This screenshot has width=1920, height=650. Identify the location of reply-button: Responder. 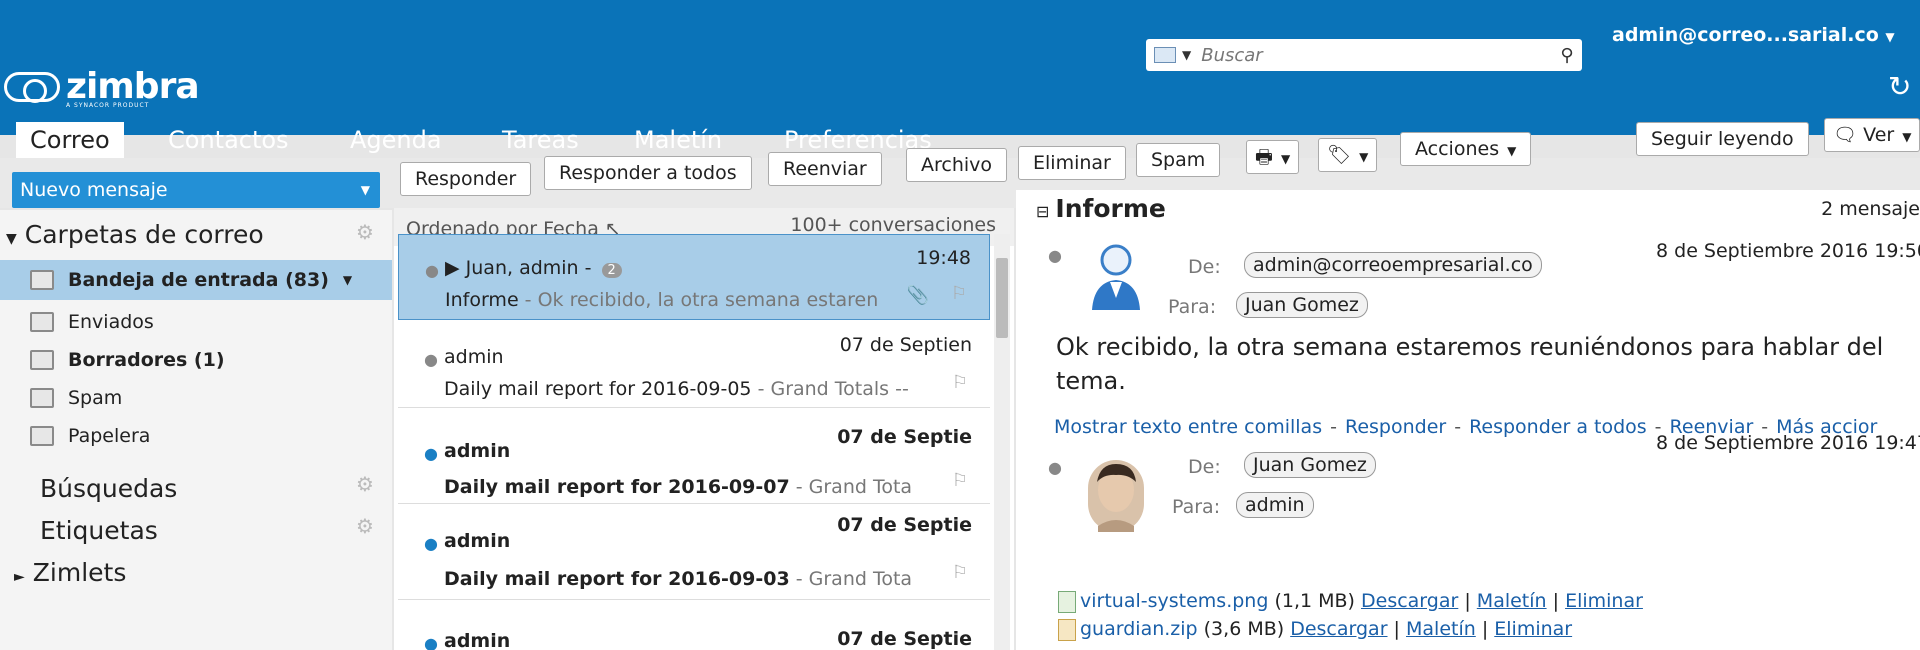
(466, 179).